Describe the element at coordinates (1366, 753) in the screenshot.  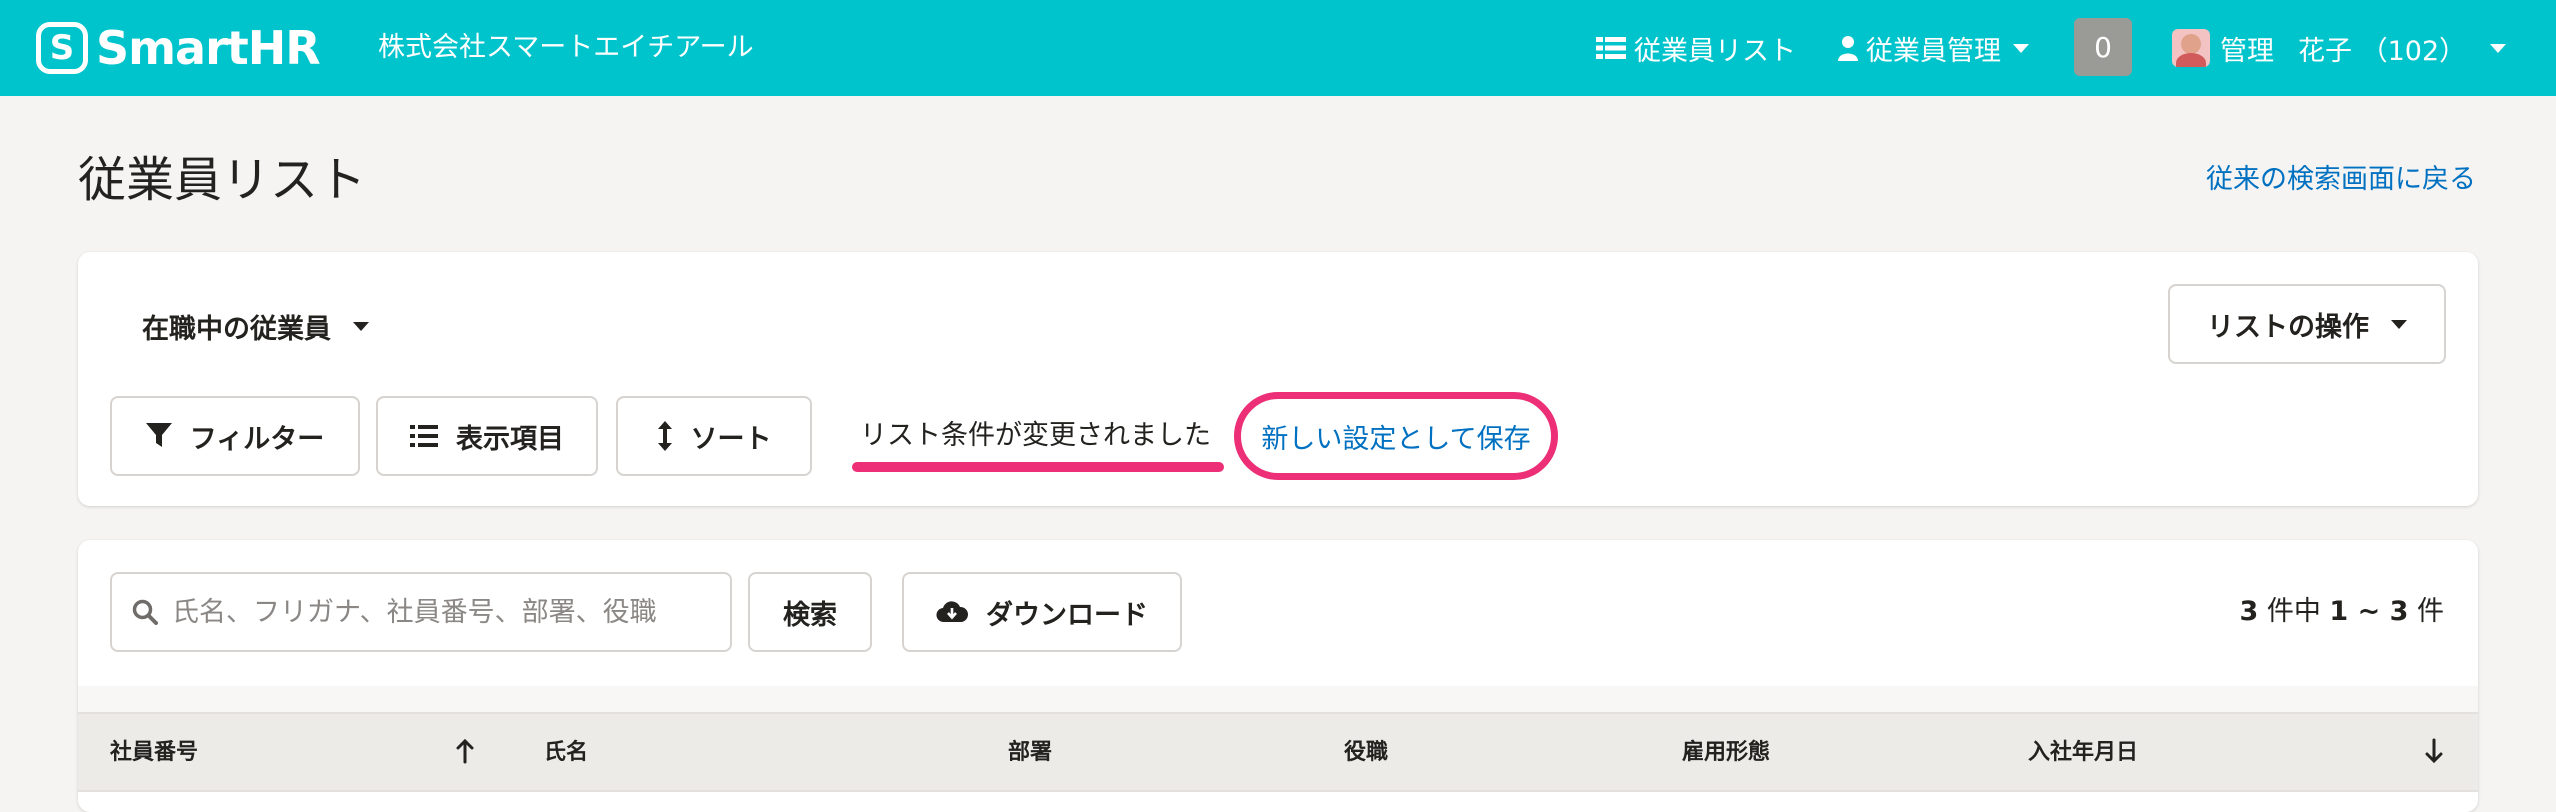
I see `column-header-position: 役職` at that location.